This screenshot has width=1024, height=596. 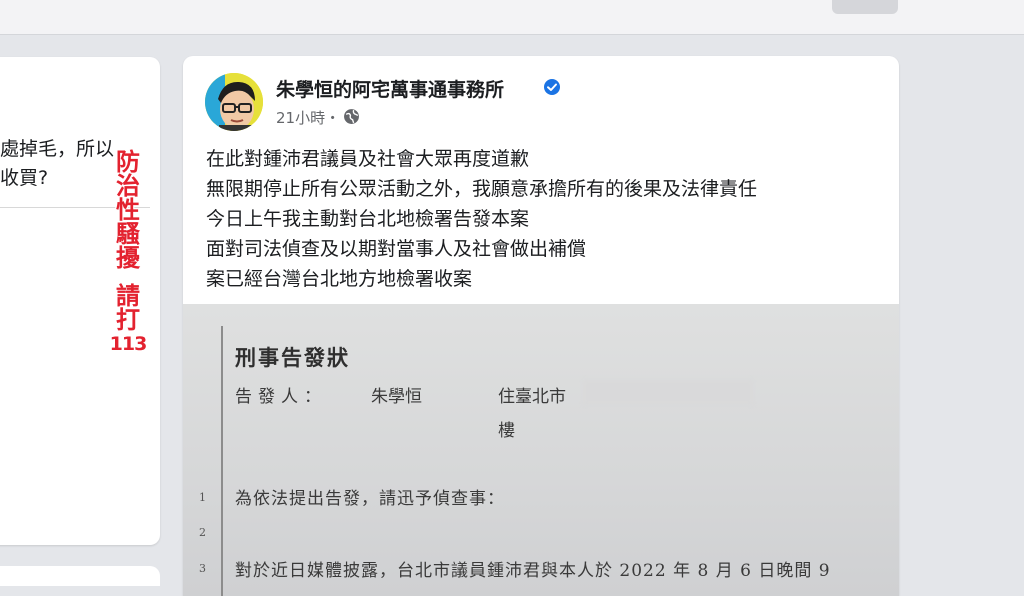 I want to click on document-line-1: 為依法提出告發，請迅予偵查事：, so click(x=370, y=499).